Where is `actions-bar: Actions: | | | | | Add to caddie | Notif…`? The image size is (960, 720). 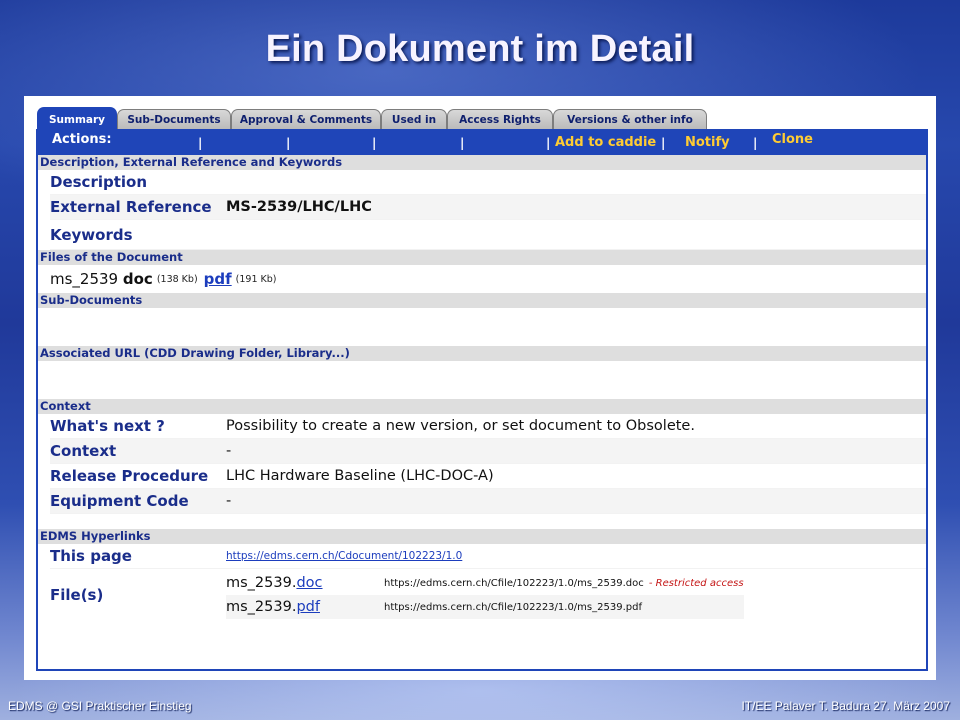
actions-bar: Actions: | | | | | Add to caddie | Notif… is located at coordinates (482, 142).